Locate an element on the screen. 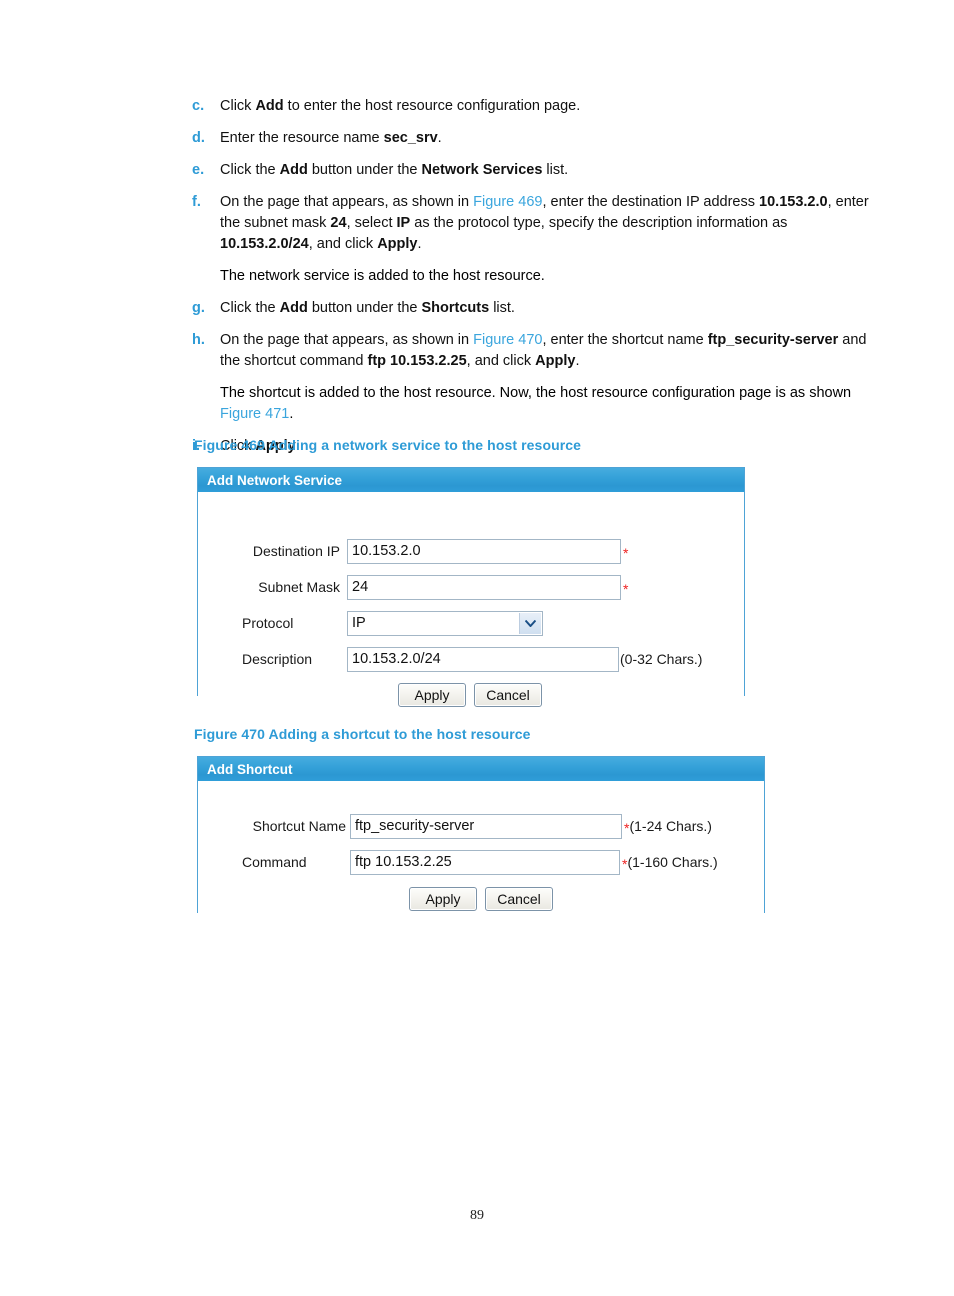 Image resolution: width=954 pixels, height=1296 pixels. subnet-mask-label: Subnet Mask is located at coordinates (299, 587).